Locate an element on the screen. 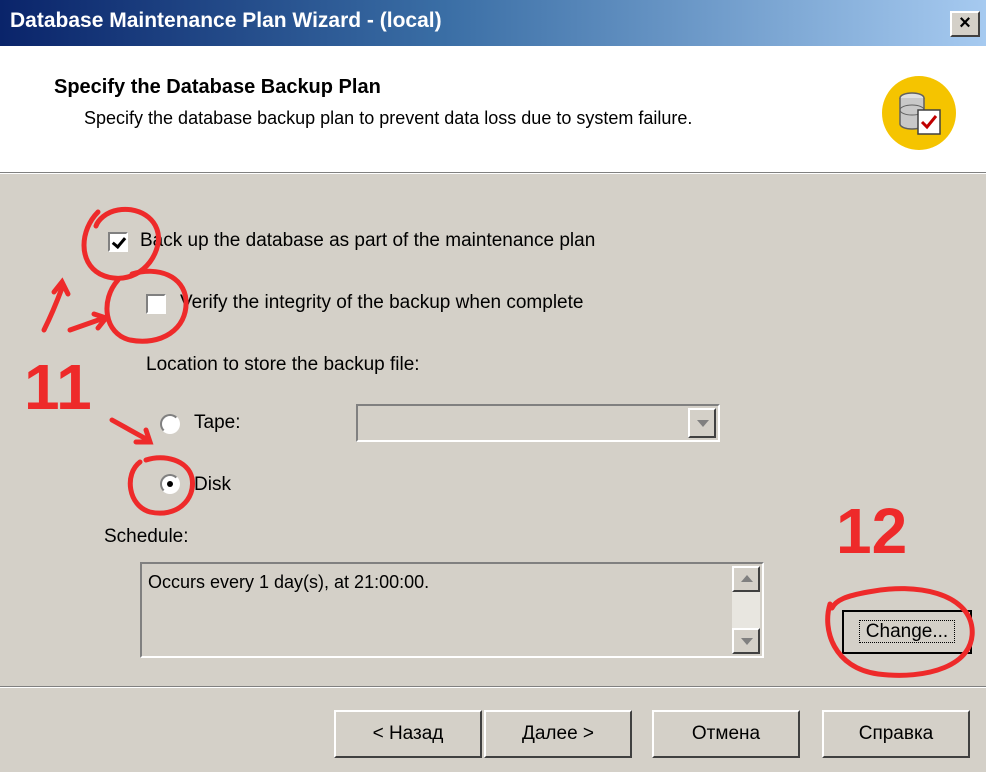 The height and width of the screenshot is (772, 986). circle-change-button is located at coordinates (900, 632).